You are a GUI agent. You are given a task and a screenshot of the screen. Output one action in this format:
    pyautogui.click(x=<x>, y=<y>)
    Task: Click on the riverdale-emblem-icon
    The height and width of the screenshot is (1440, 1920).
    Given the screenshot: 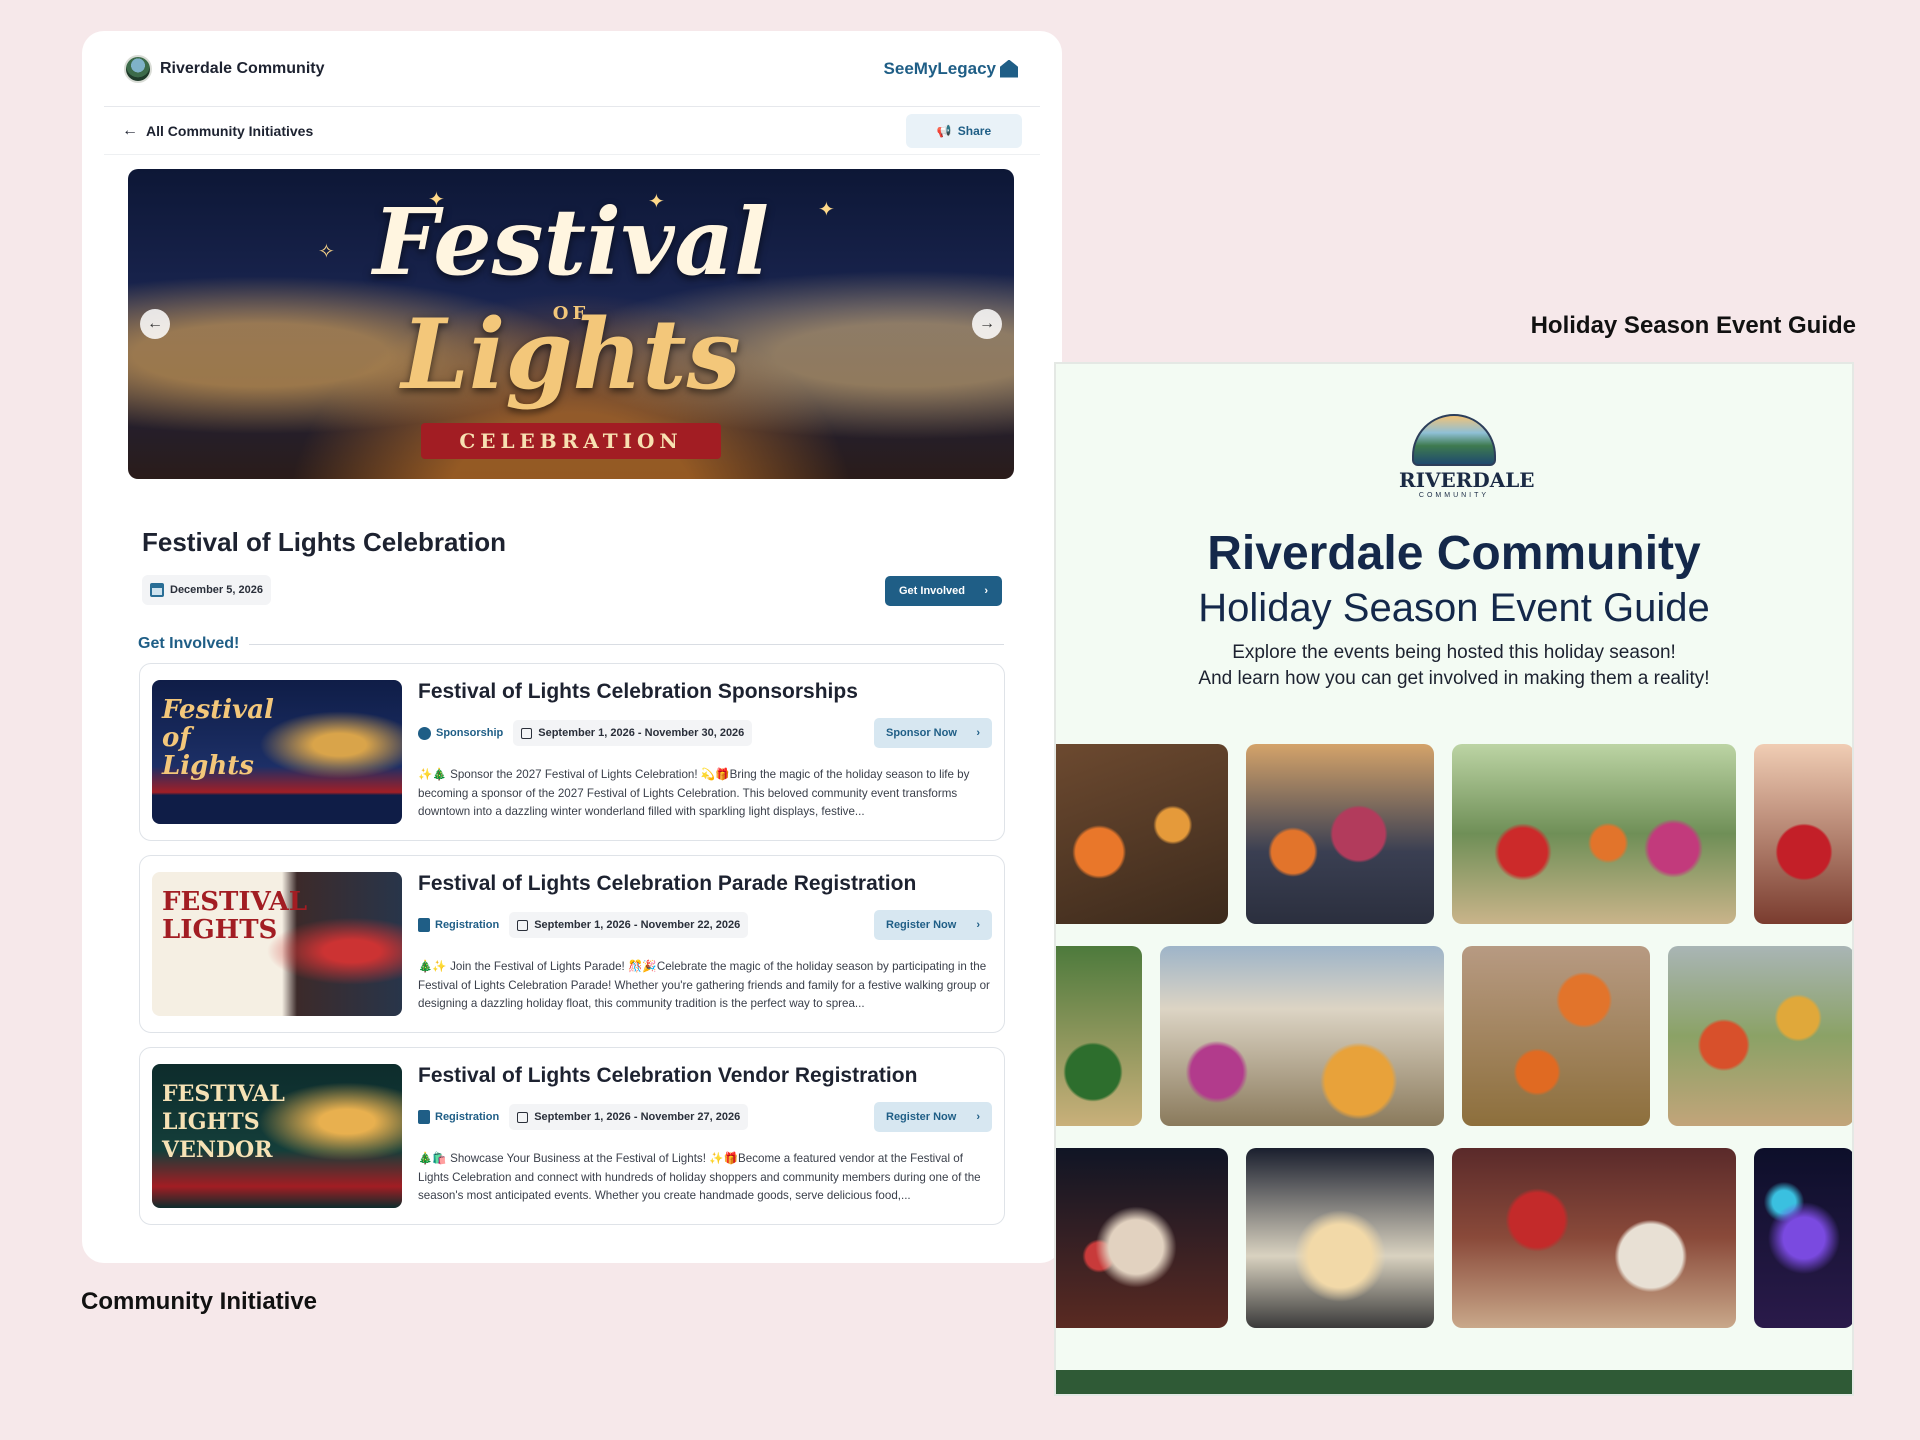 What is the action you would take?
    pyautogui.click(x=1454, y=440)
    